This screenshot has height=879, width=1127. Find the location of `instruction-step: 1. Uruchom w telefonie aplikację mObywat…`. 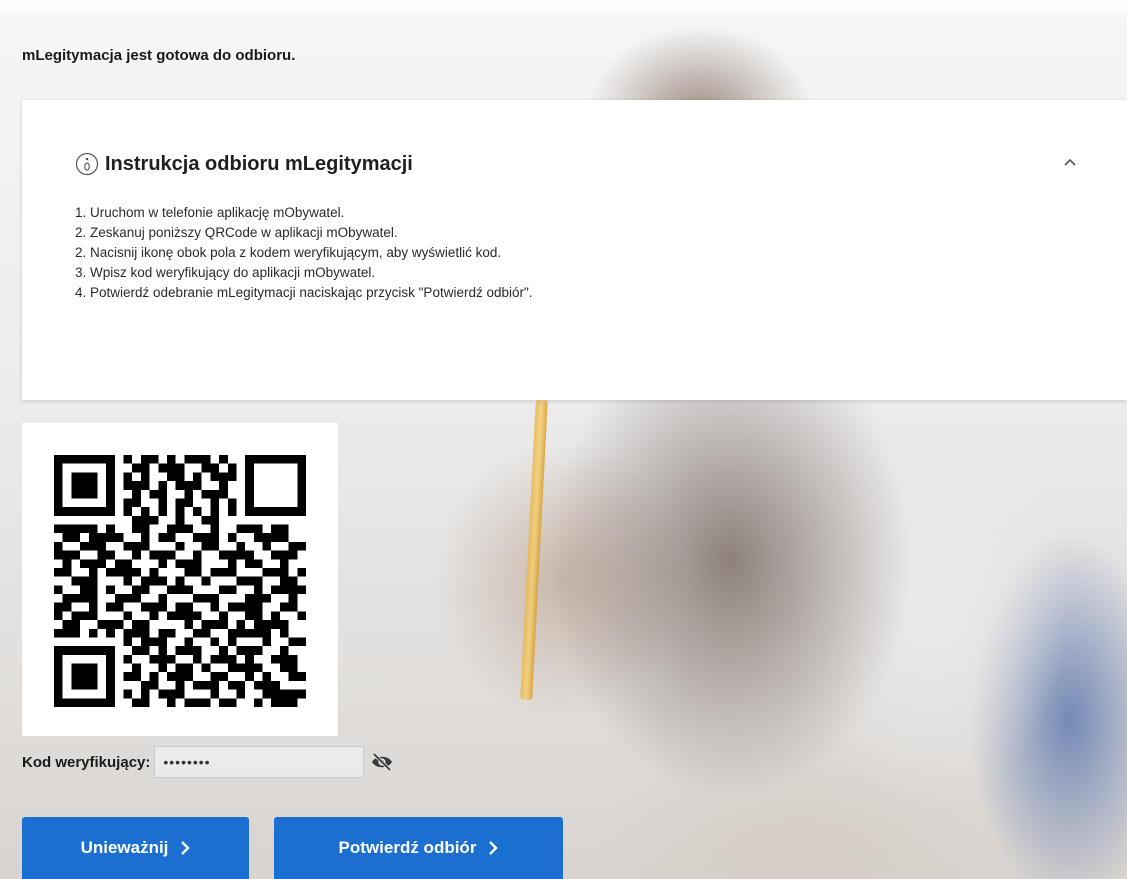

instruction-step: 1. Uruchom w telefonie aplikację mObywat… is located at coordinates (210, 212).